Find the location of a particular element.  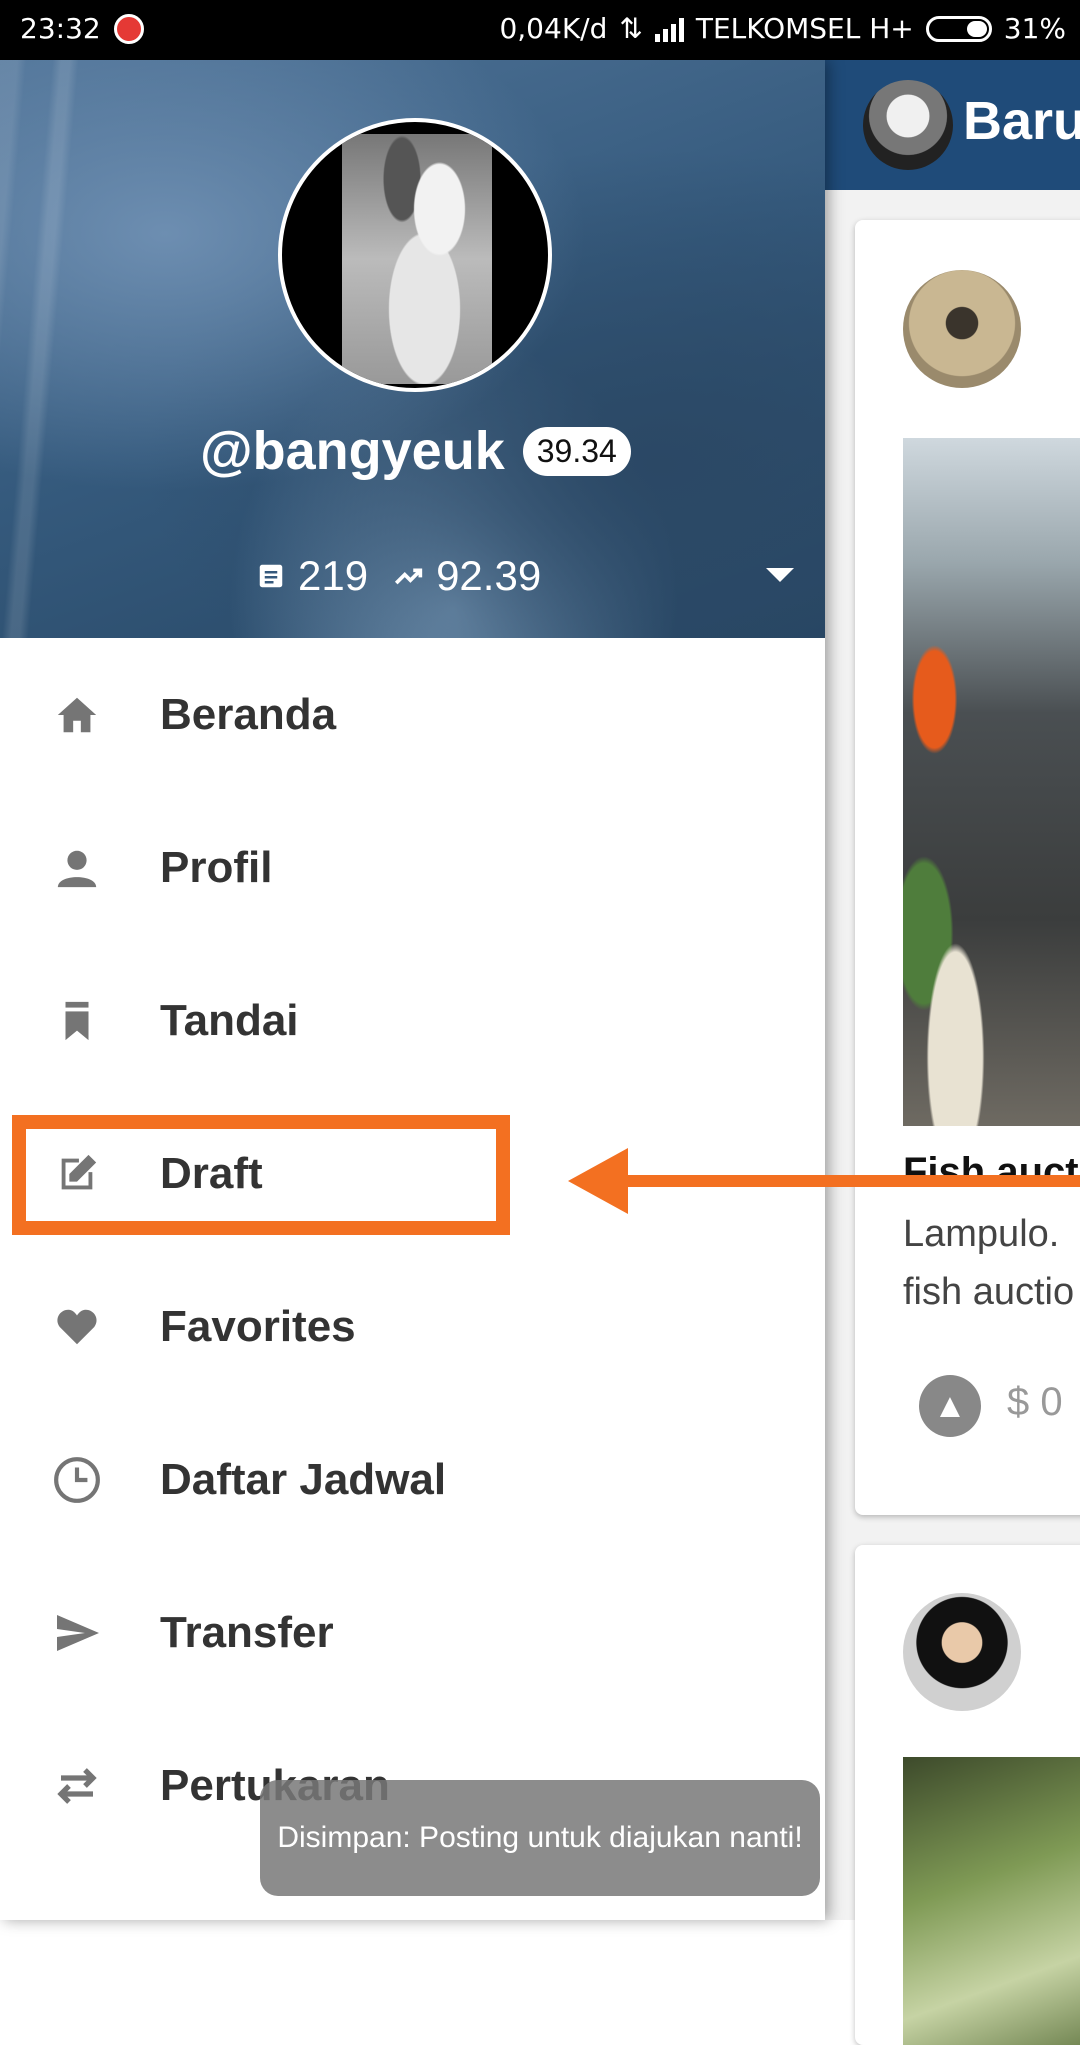

battery-icon is located at coordinates (958, 28).